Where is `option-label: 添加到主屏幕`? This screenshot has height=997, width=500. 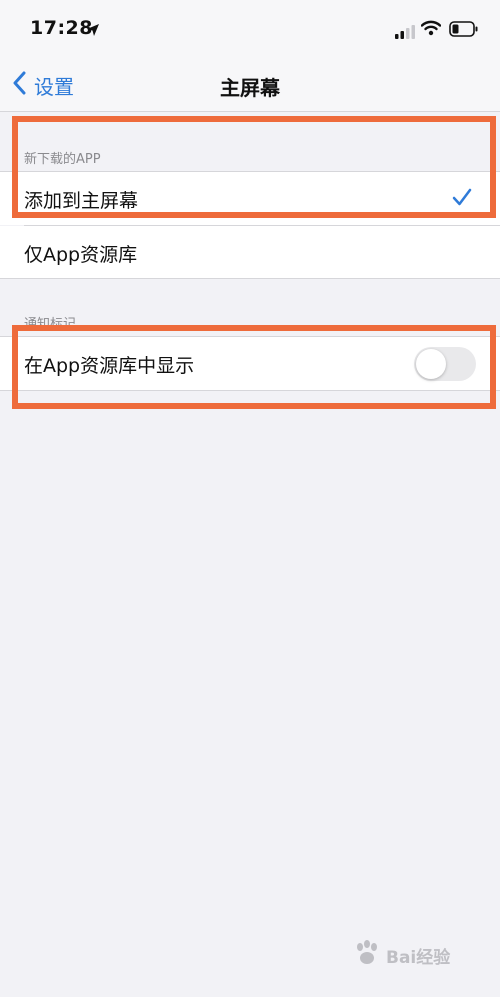 option-label: 添加到主屏幕 is located at coordinates (81, 201).